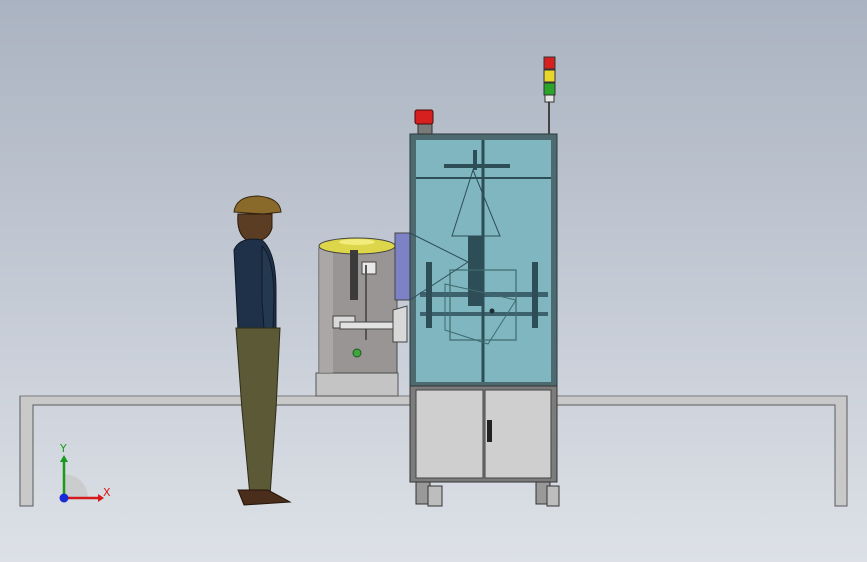  I want to click on feeder-base, so click(357, 384).